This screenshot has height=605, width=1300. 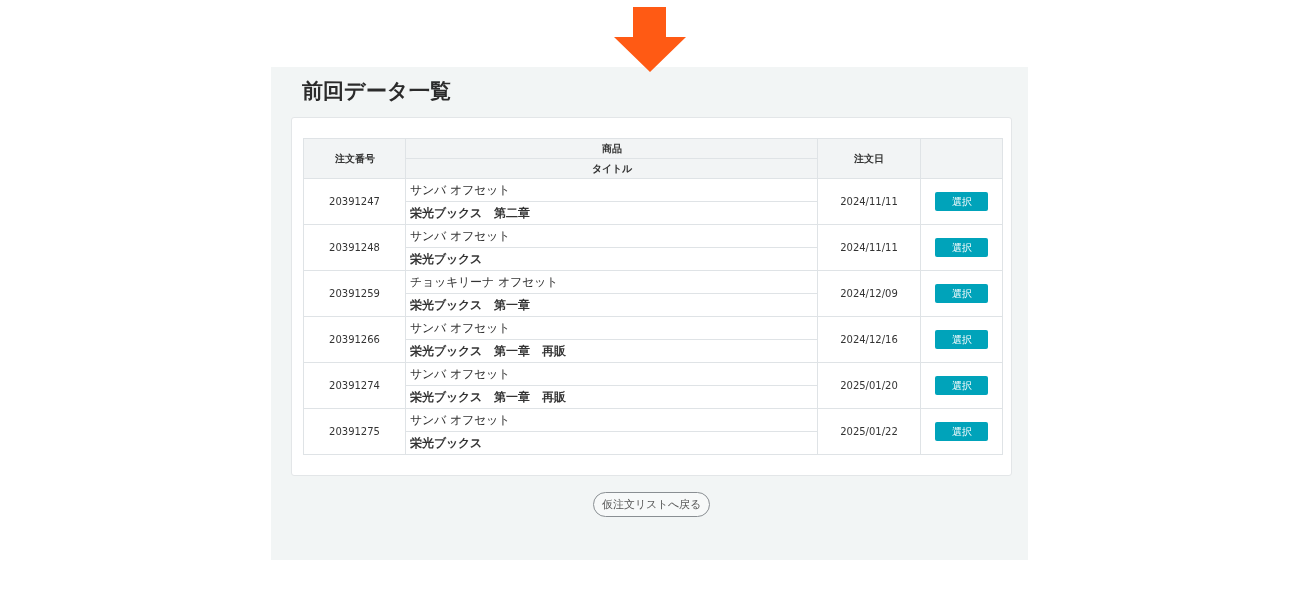 I want to click on table-cell: 2024/12/16, so click(x=869, y=339).